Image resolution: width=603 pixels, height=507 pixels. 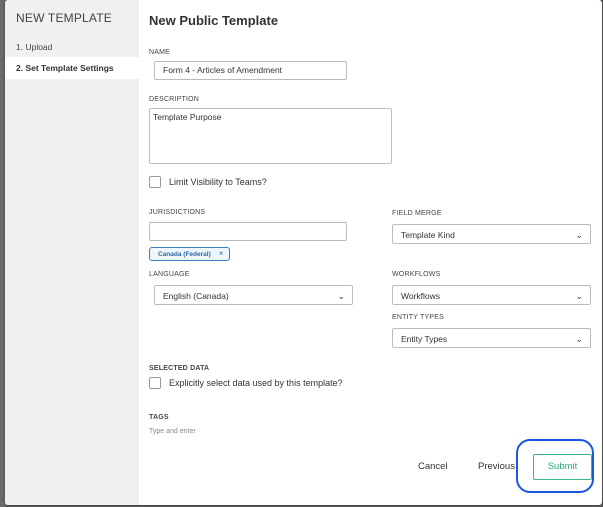 What do you see at coordinates (155, 383) in the screenshot?
I see `selected-data-checkbox` at bounding box center [155, 383].